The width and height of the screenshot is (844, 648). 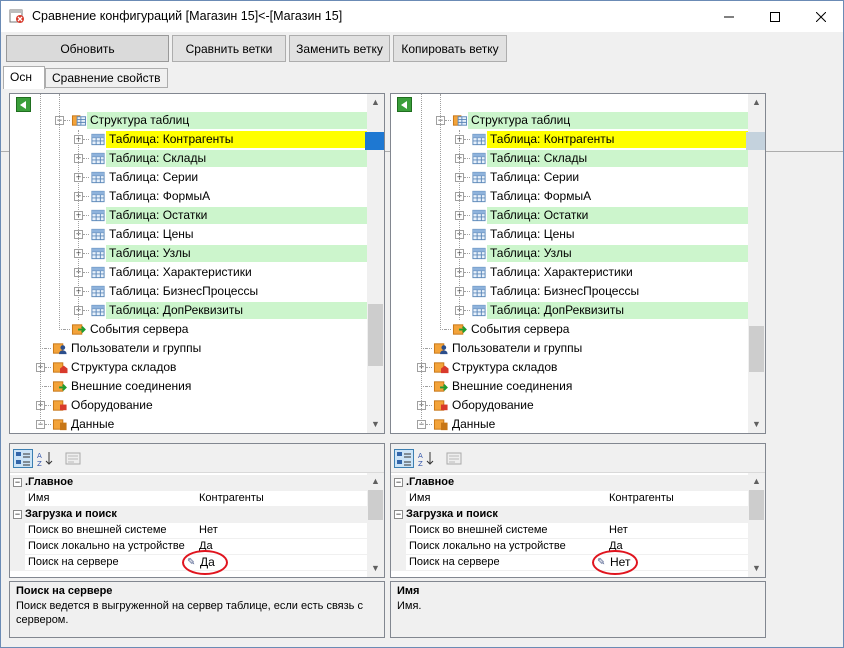 I want to click on svg-text: A, so click(x=39, y=456).